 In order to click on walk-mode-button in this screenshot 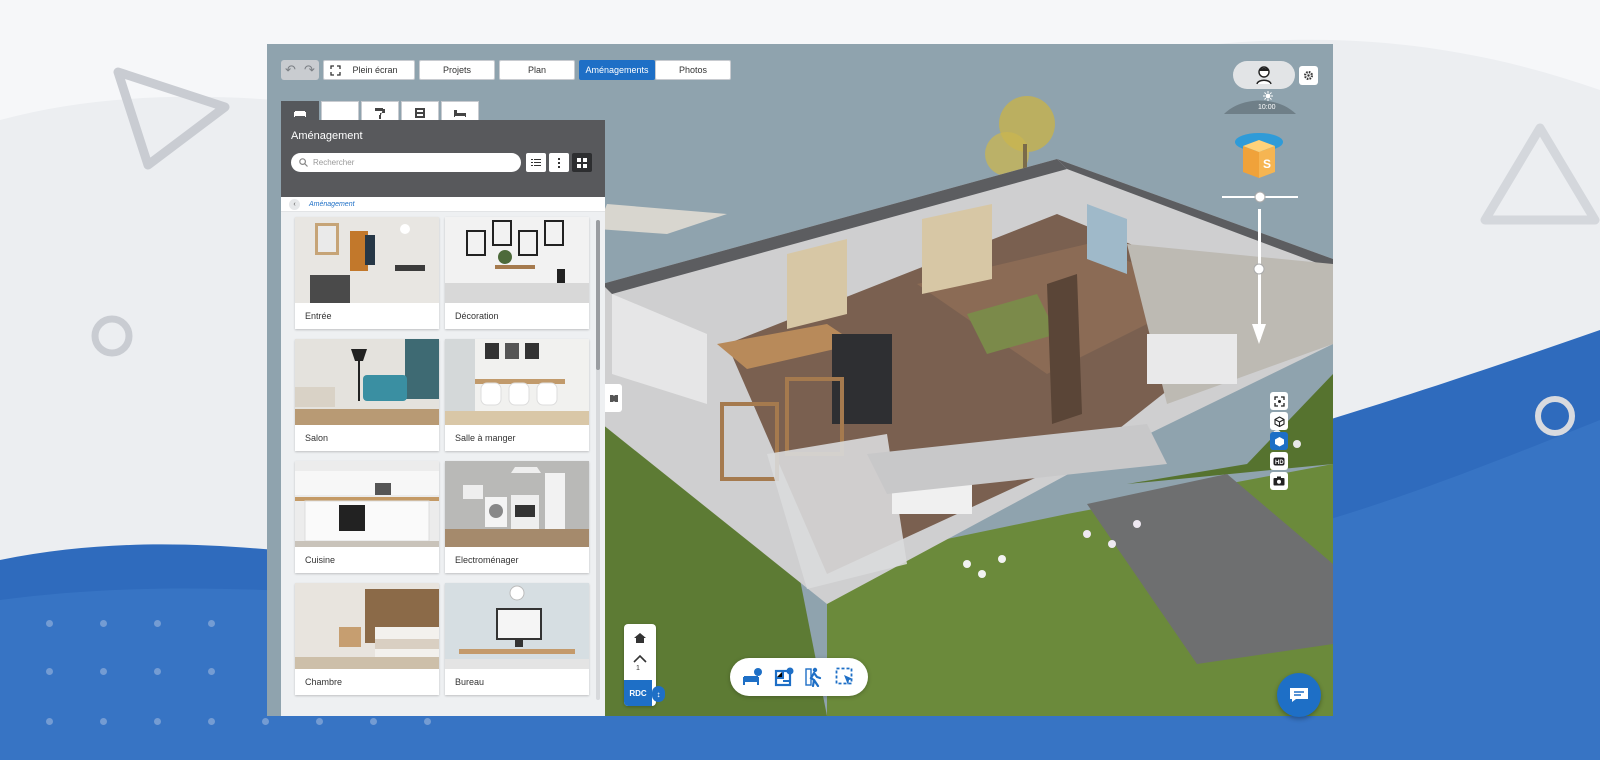, I will do `click(814, 677)`.